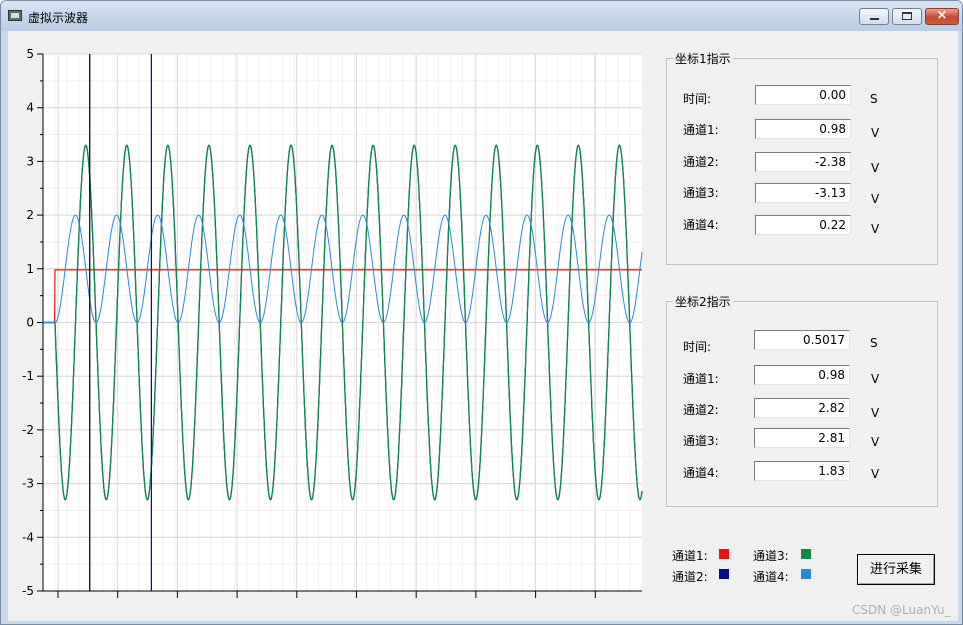  Describe the element at coordinates (875, 413) in the screenshot. I see `cursor2-ch2-unit: V` at that location.